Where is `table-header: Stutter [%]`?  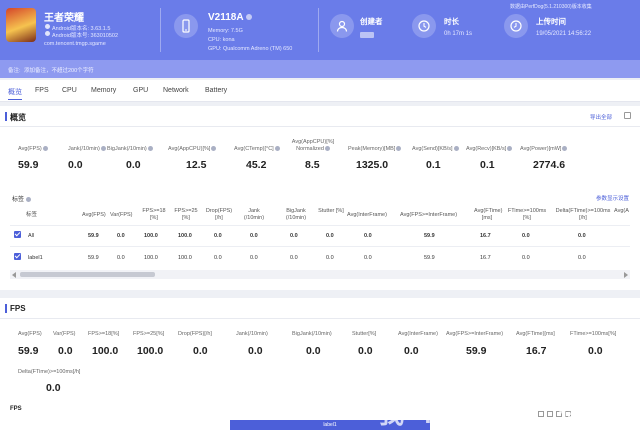 table-header: Stutter [%] is located at coordinates (331, 211).